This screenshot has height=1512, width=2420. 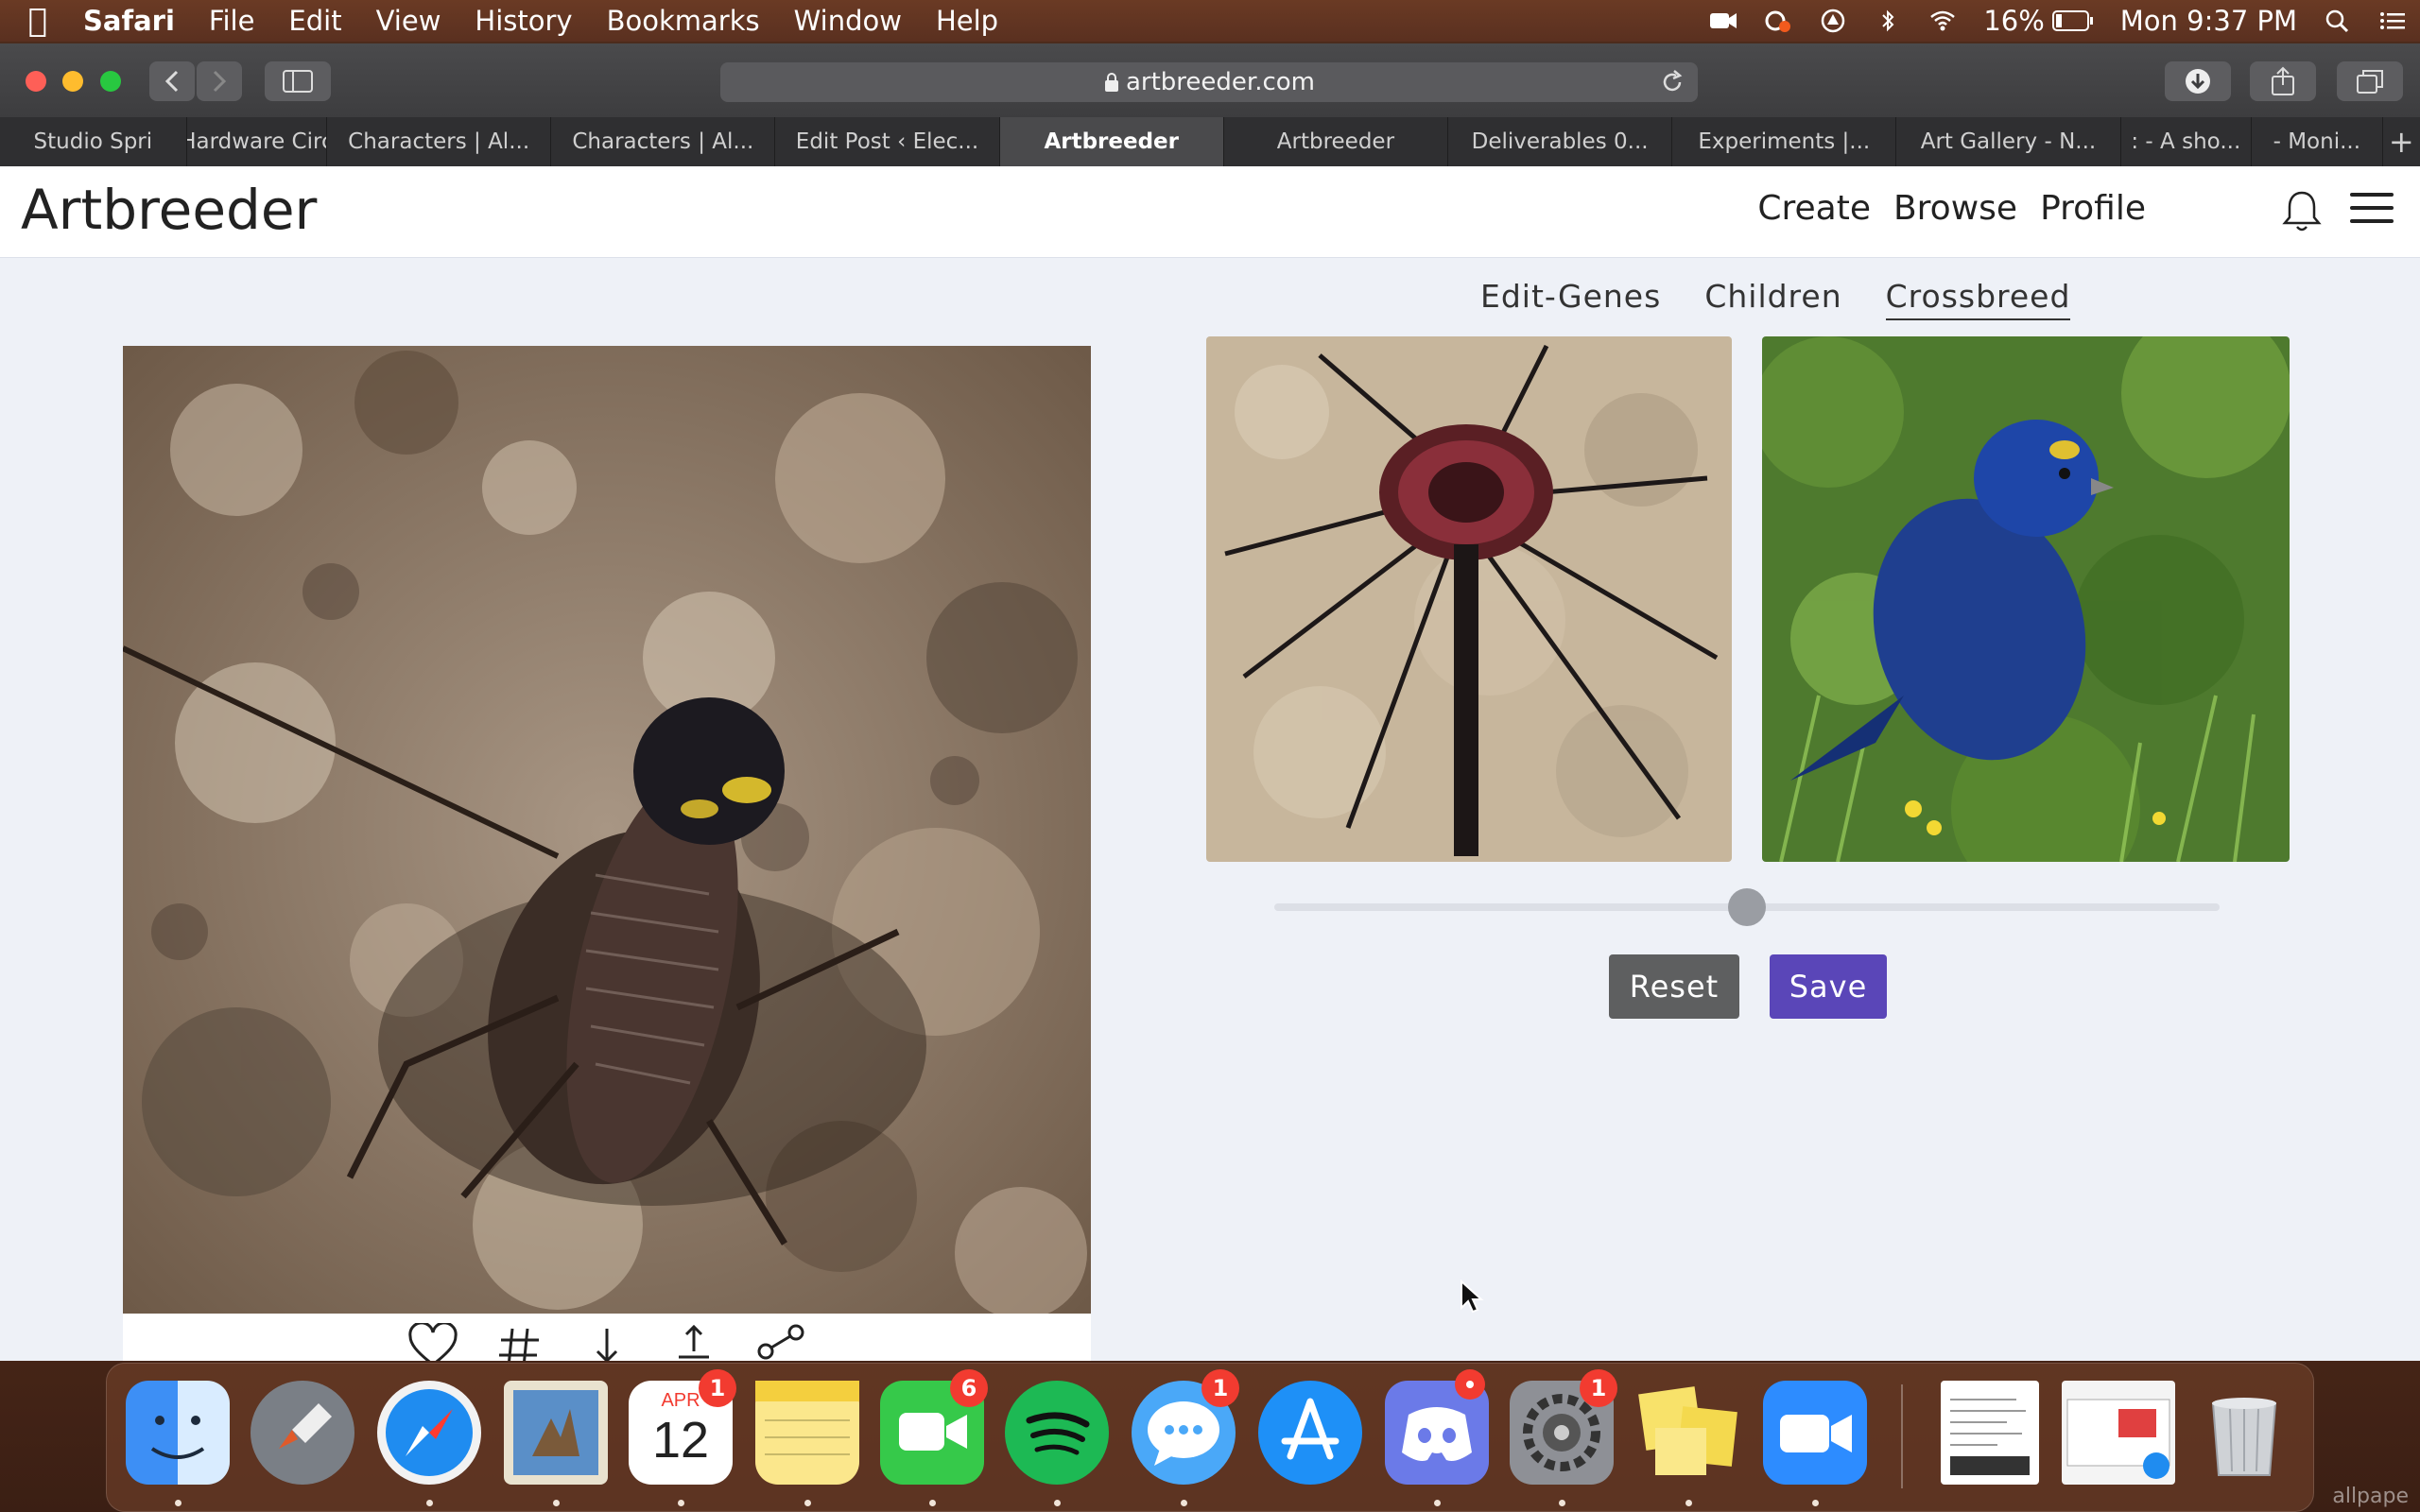 What do you see at coordinates (2026, 599) in the screenshot?
I see `parent-image-blue-bird` at bounding box center [2026, 599].